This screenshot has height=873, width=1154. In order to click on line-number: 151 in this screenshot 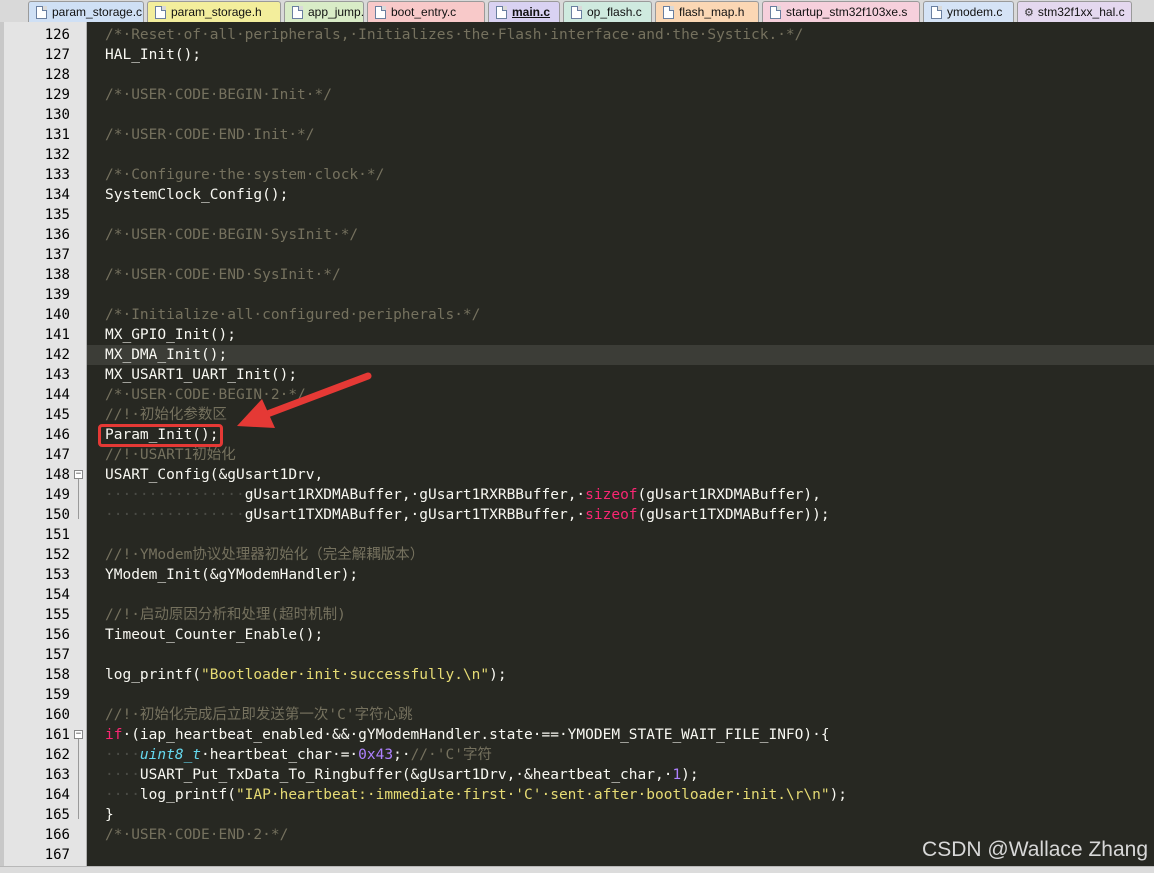, I will do `click(57, 535)`.